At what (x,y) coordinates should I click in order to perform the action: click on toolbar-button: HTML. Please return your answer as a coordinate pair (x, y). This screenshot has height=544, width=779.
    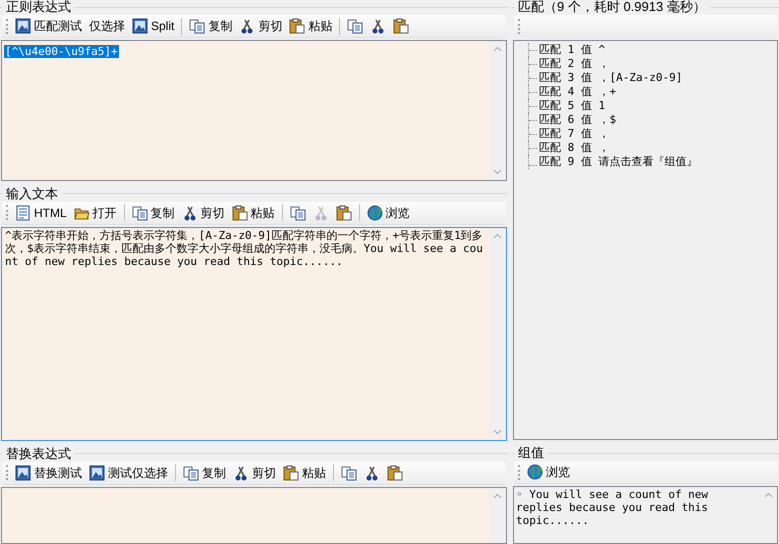
    Looking at the image, I should click on (41, 212).